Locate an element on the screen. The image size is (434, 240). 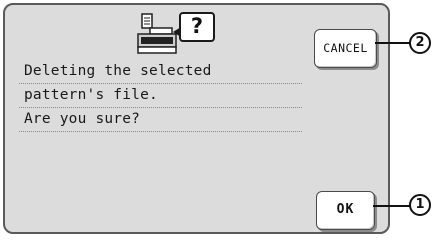
ok-button: OK is located at coordinates (345, 210).